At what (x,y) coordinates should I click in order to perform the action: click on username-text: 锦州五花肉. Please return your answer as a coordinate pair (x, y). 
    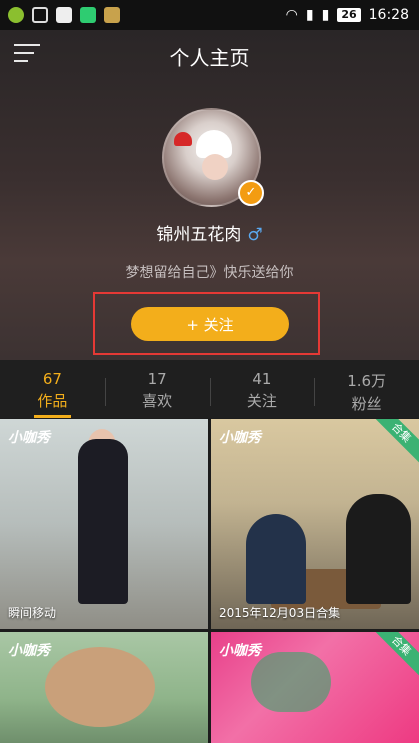
    Looking at the image, I should click on (199, 235).